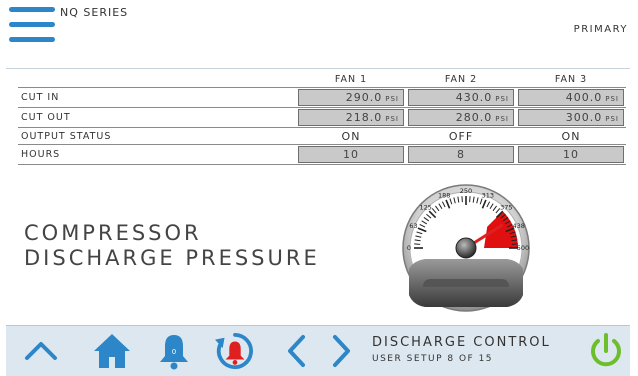  Describe the element at coordinates (461, 117) in the screenshot. I see `cut-out-fan2-field: 280.0PSI` at that location.